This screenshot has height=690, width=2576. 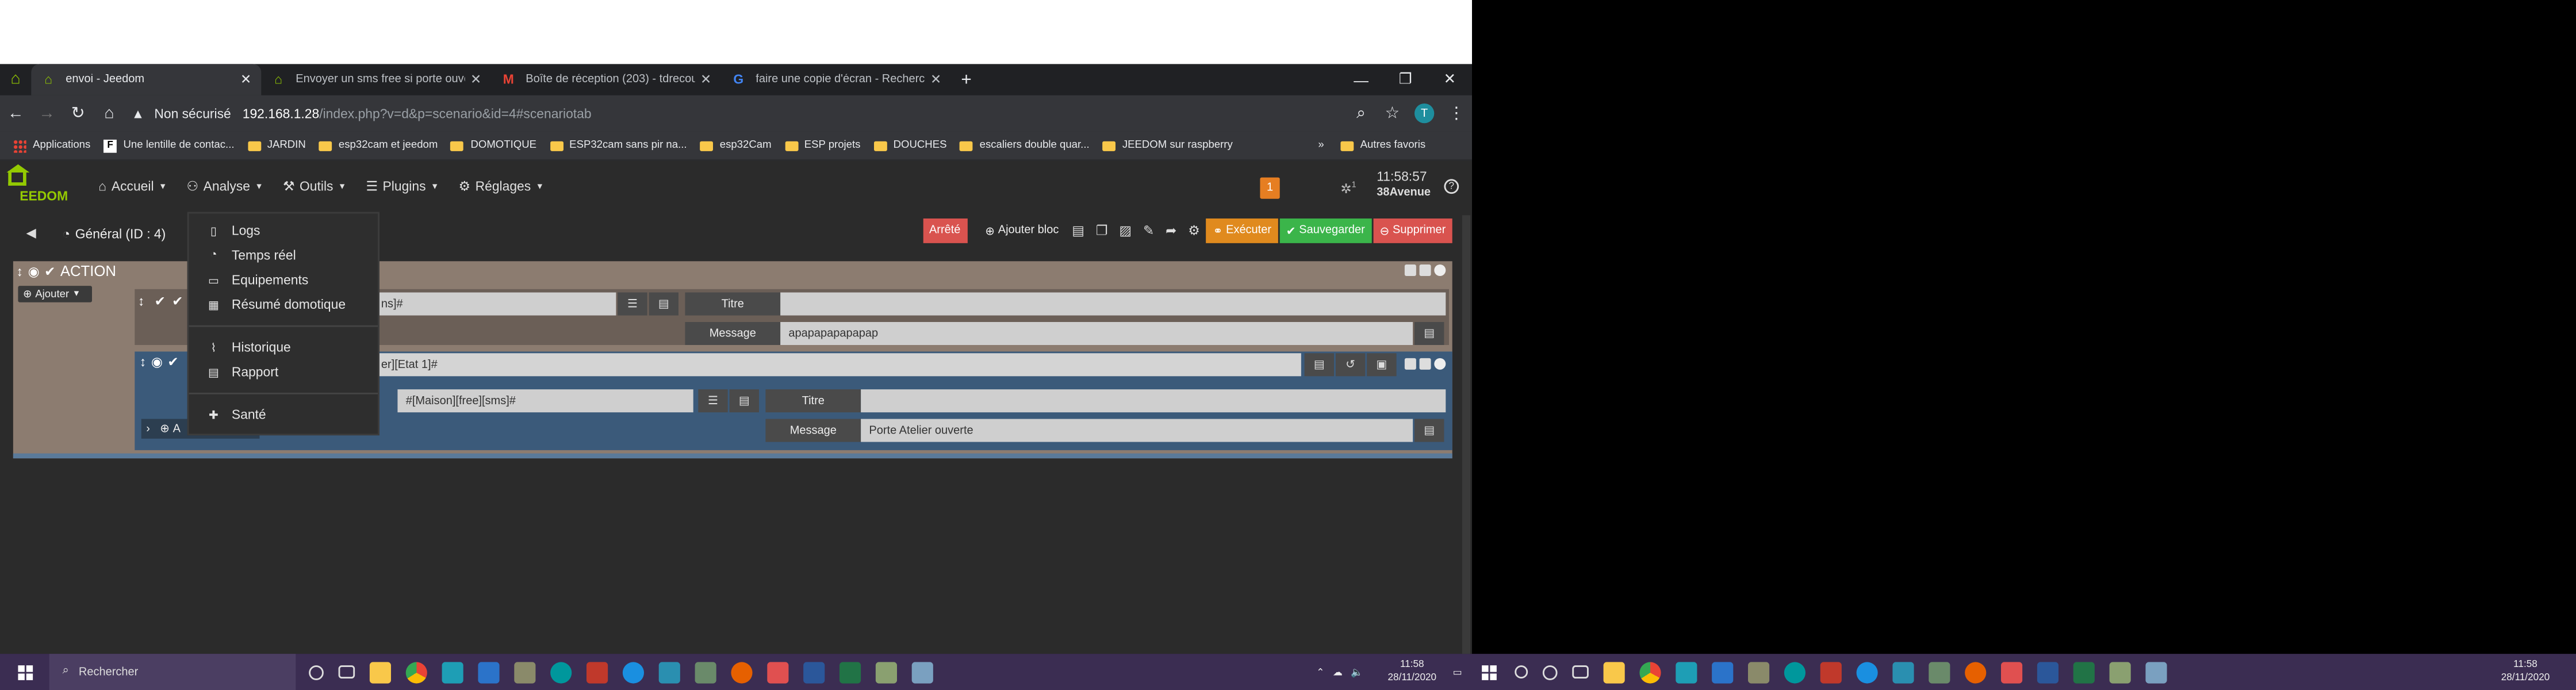 I want to click on copy-icon: ❐, so click(x=1102, y=230).